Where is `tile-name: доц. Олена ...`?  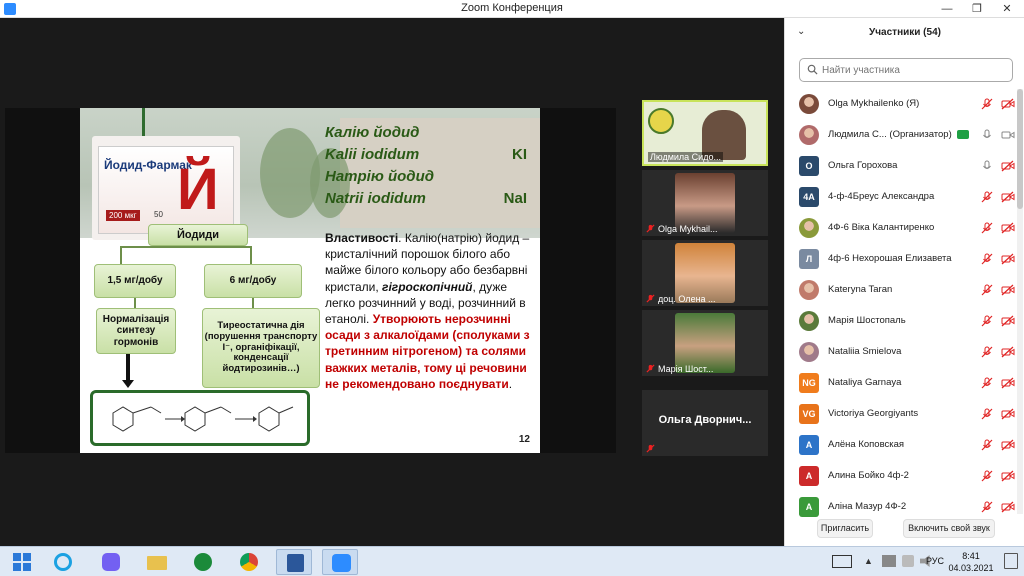 tile-name: доц. Олена ... is located at coordinates (687, 299).